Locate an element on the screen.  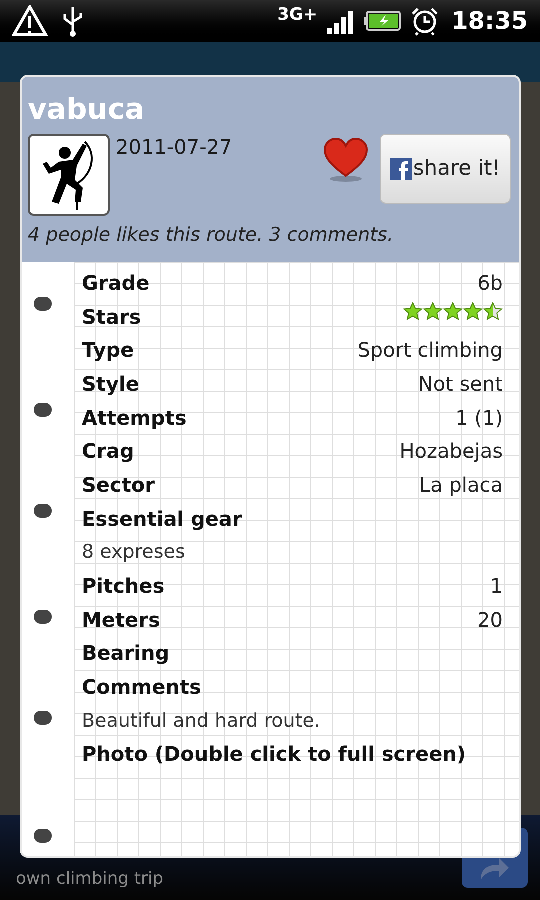
field-label: Comments is located at coordinates (142, 688).